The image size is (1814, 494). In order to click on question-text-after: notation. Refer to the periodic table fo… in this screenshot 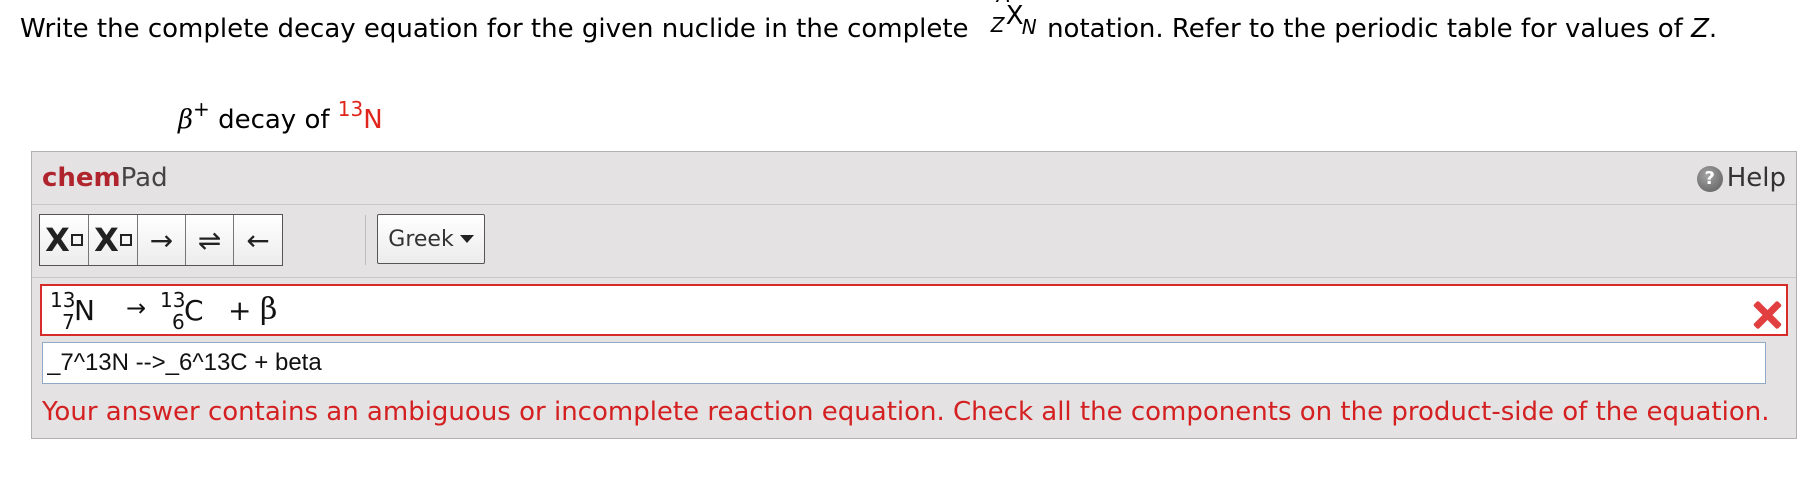, I will do `click(1365, 29)`.